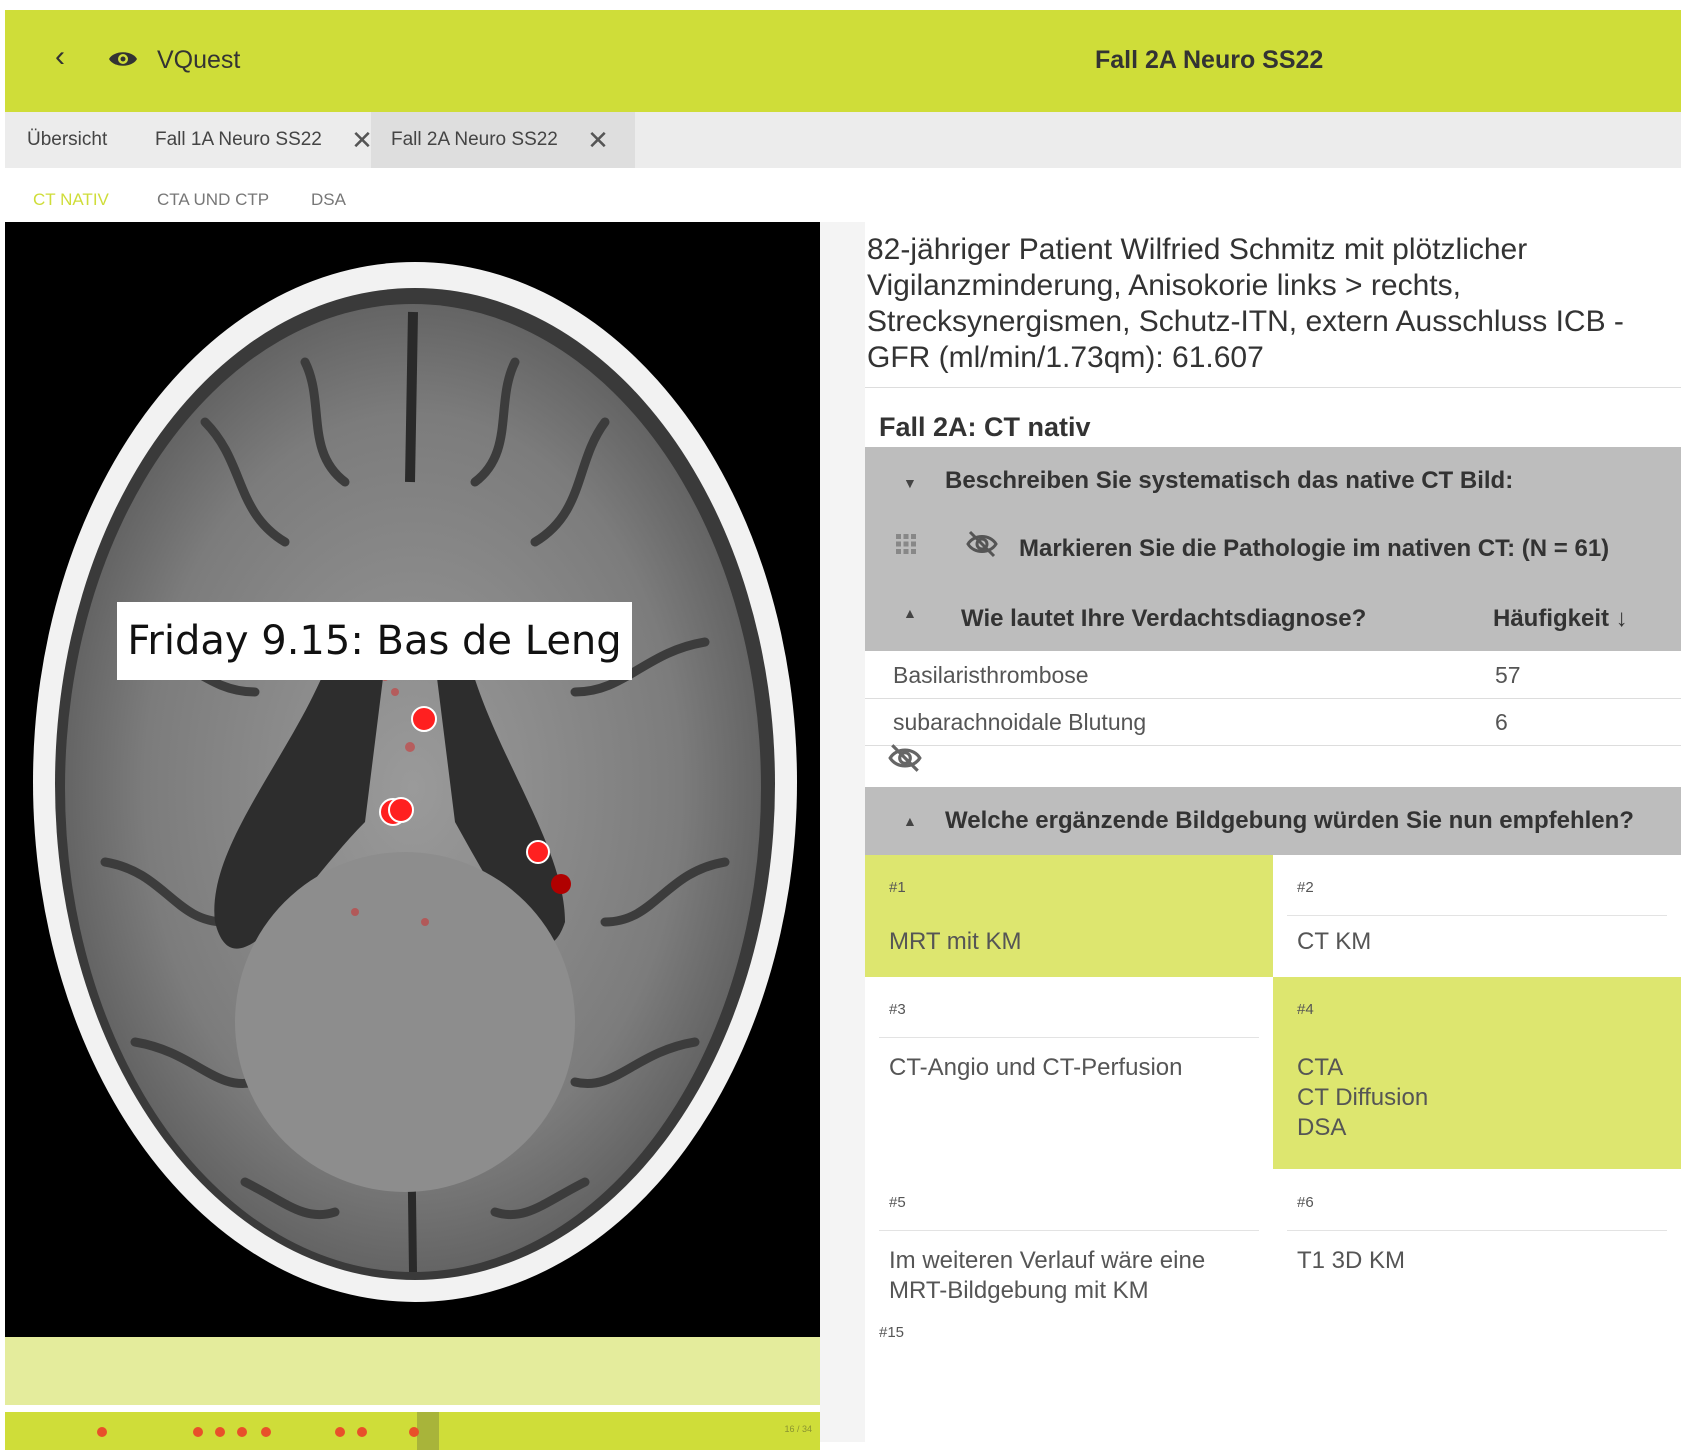 The image size is (1686, 1450). What do you see at coordinates (843, 61) in the screenshot?
I see `app-header: ‹ VQuest Fall 2A Neuro SS22` at bounding box center [843, 61].